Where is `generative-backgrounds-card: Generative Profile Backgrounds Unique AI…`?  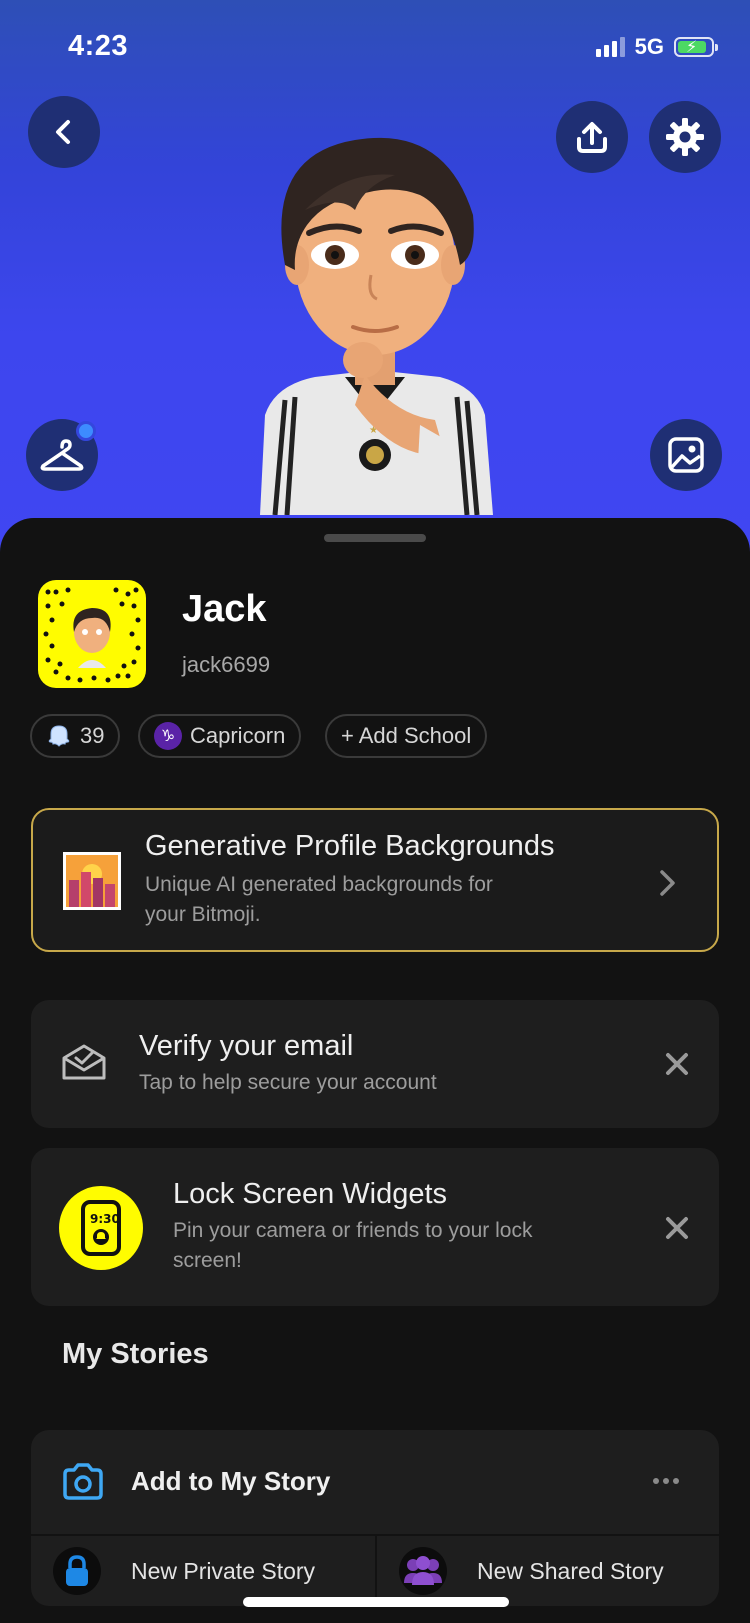
generative-backgrounds-card: Generative Profile Backgrounds Unique AI… is located at coordinates (375, 880).